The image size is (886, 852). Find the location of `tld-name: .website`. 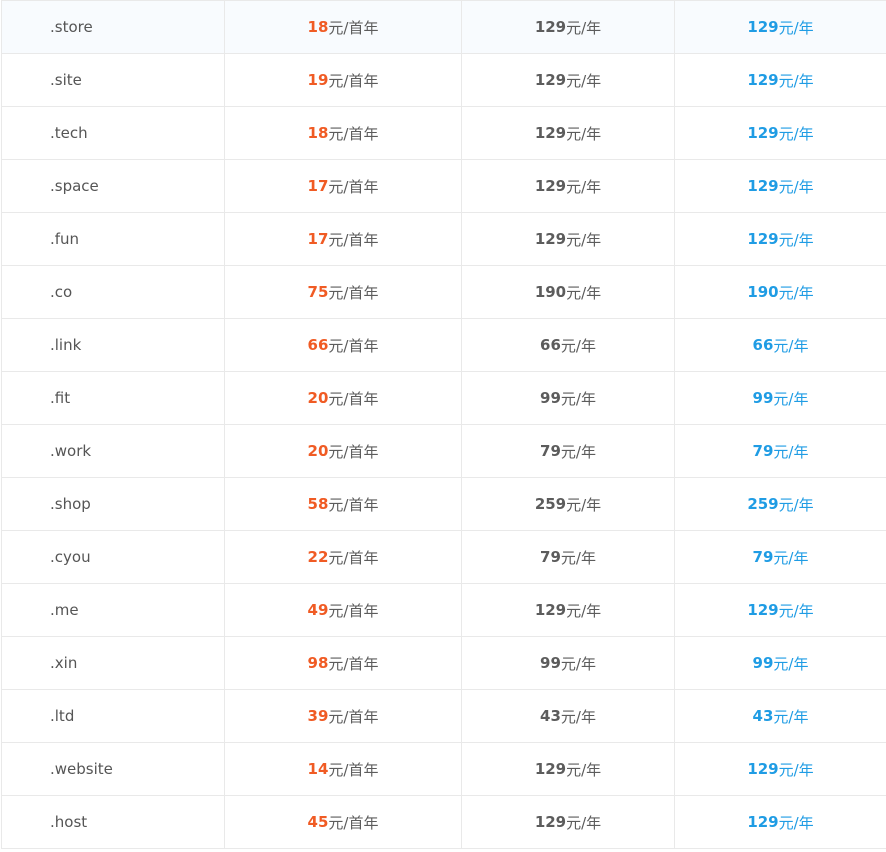

tld-name: .website is located at coordinates (81, 769).